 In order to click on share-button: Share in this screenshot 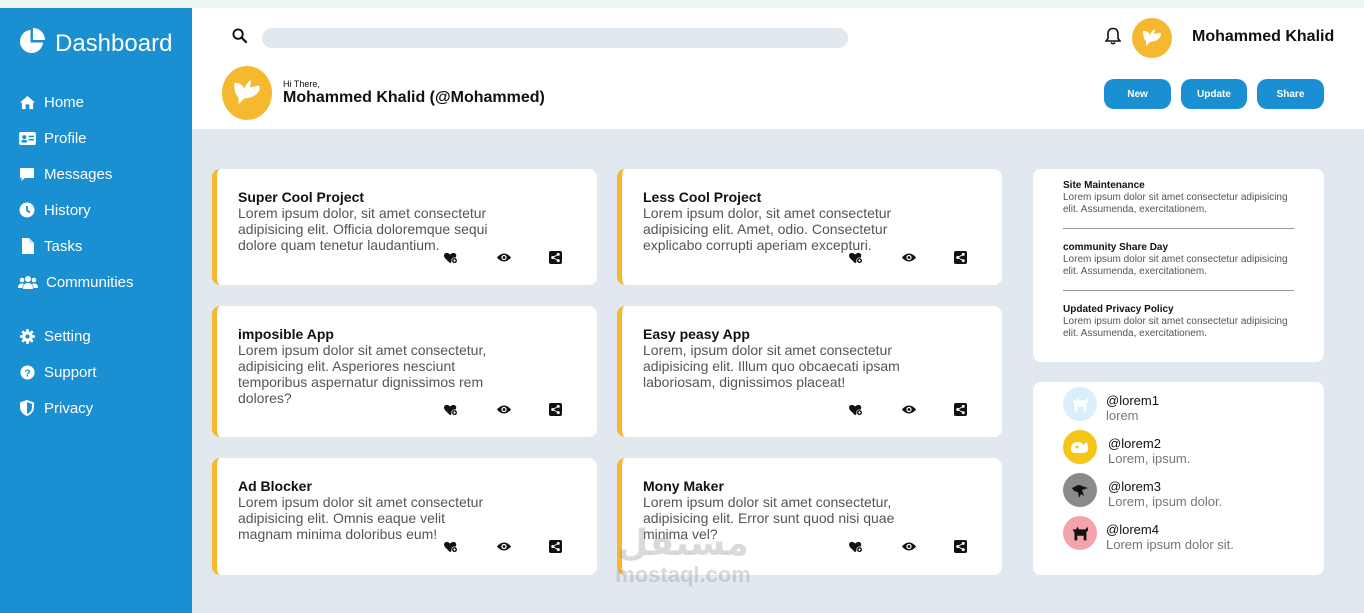, I will do `click(1290, 94)`.